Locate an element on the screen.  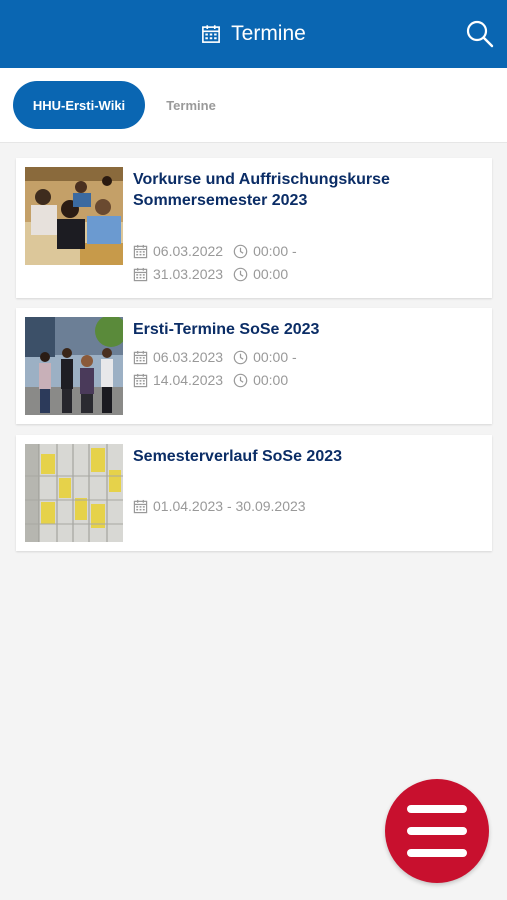
end-date: 14.04.2023 is located at coordinates (188, 380).